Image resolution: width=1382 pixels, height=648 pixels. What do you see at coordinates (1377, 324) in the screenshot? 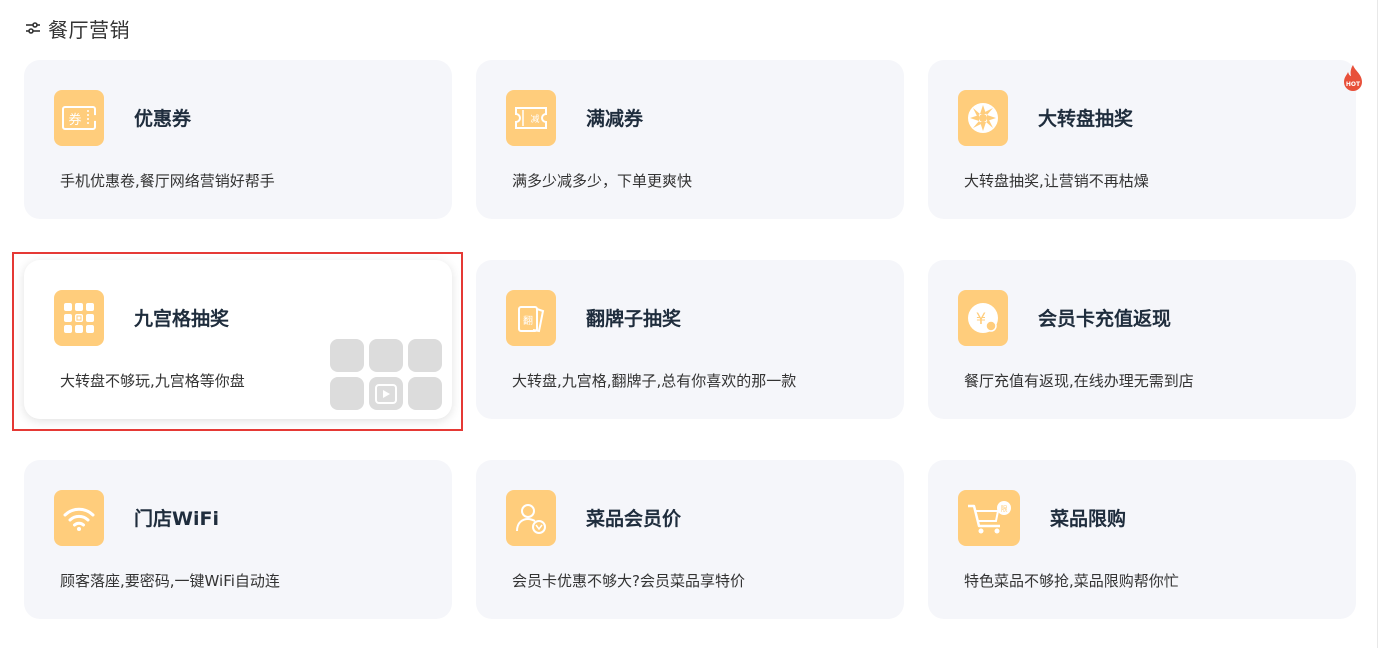
I see `divider` at bounding box center [1377, 324].